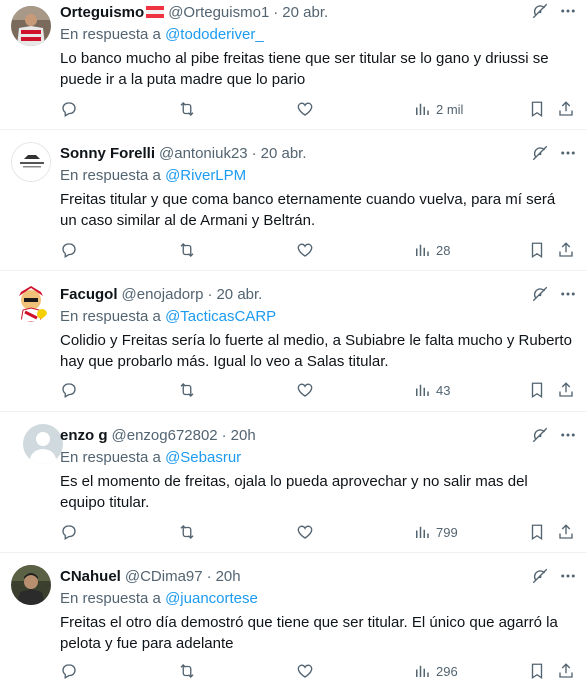  I want to click on author-handle: @enojadorp, so click(163, 294).